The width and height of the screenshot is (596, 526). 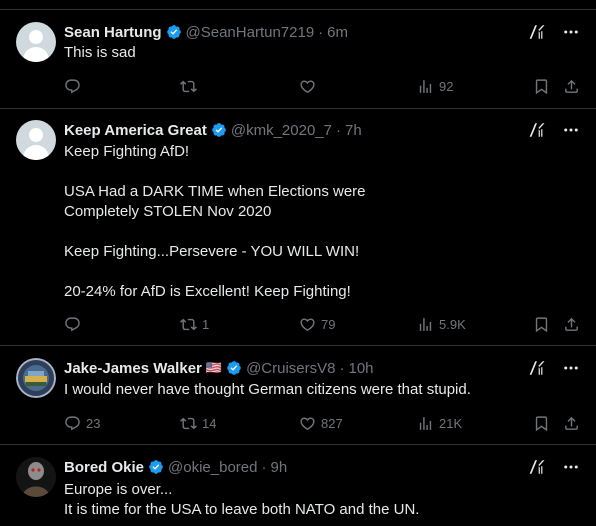 I want to click on tweet-actions: 1 79 5.9K, so click(x=324, y=324).